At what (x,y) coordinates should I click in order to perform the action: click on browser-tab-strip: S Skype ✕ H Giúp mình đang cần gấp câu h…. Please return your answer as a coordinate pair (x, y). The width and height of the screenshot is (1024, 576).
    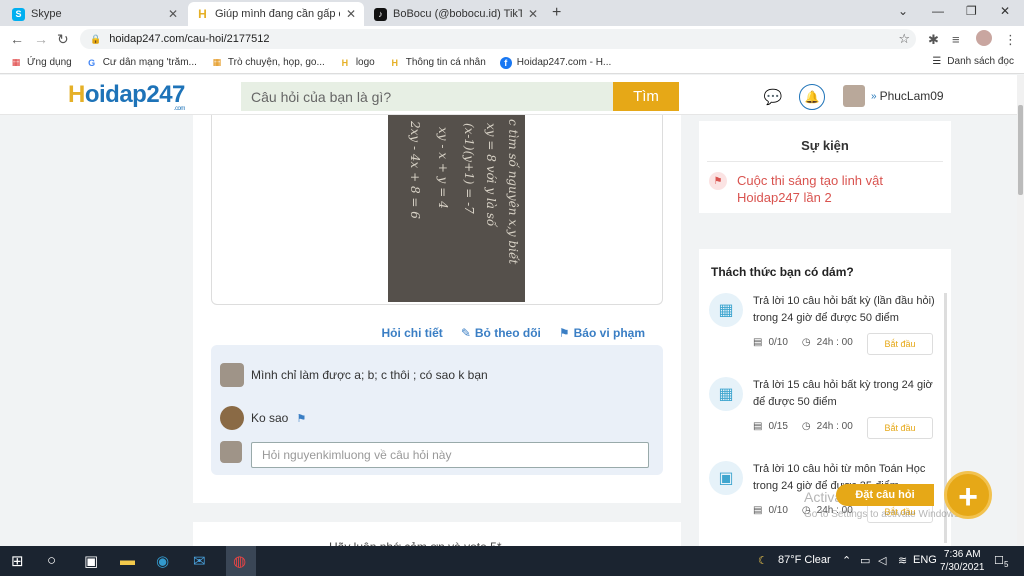
    Looking at the image, I should click on (512, 13).